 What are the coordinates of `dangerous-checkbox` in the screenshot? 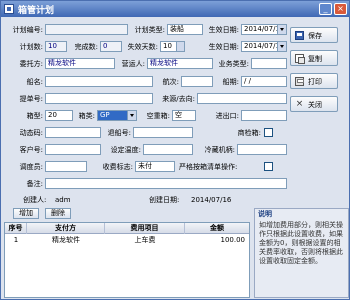 It's located at (268, 132).